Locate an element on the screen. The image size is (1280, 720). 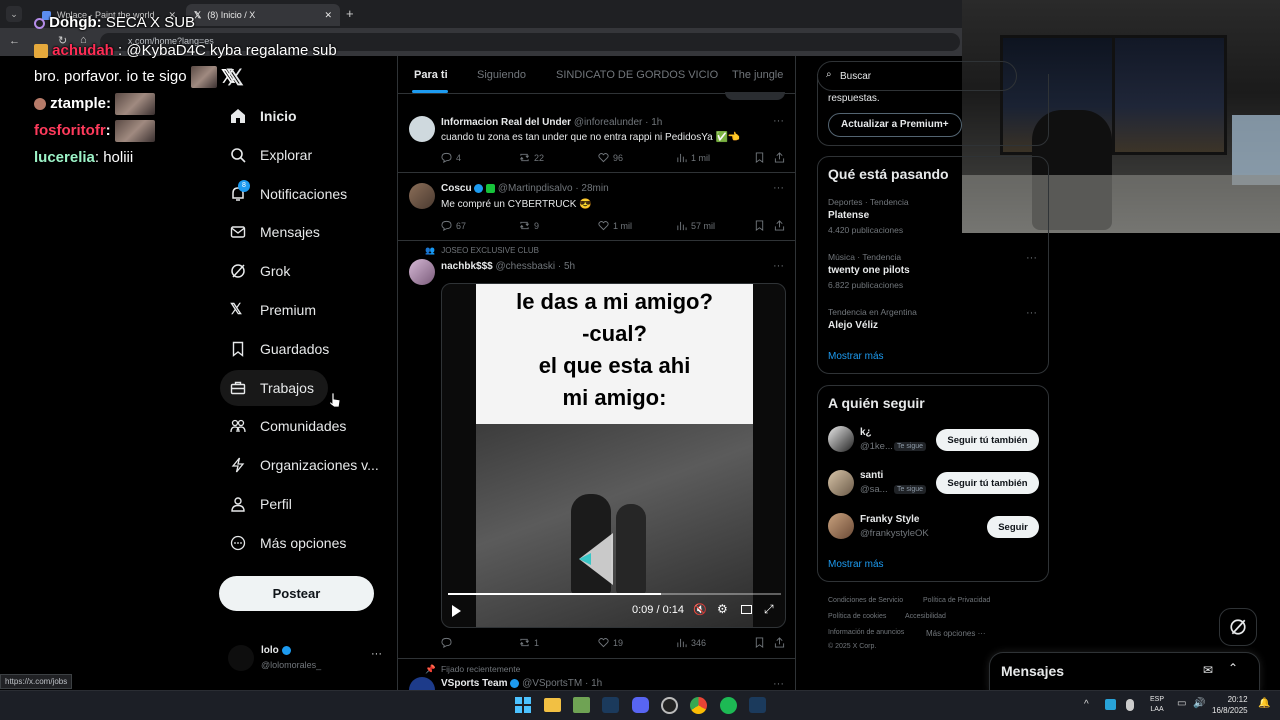
trend-meta: Deportes · Tendencia is located at coordinates (868, 202).